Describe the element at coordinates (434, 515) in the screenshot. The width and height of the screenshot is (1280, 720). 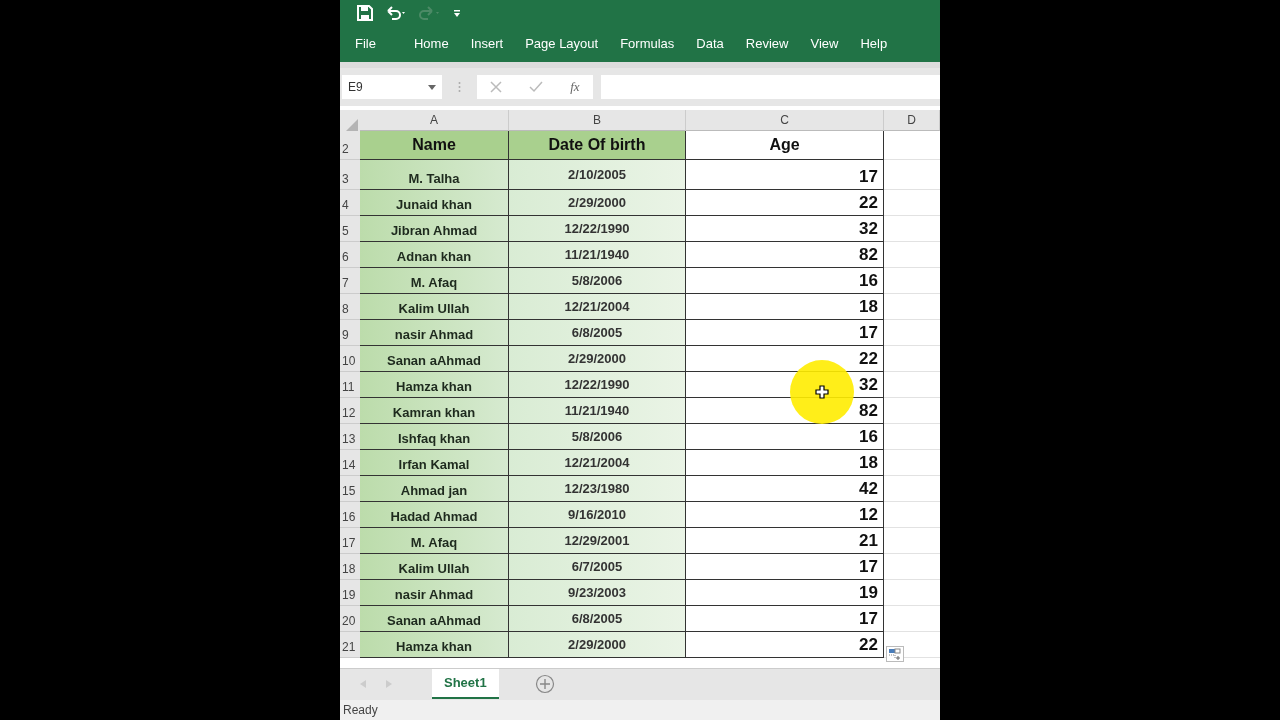
I see `table-cell: Hadad Ahmad` at that location.